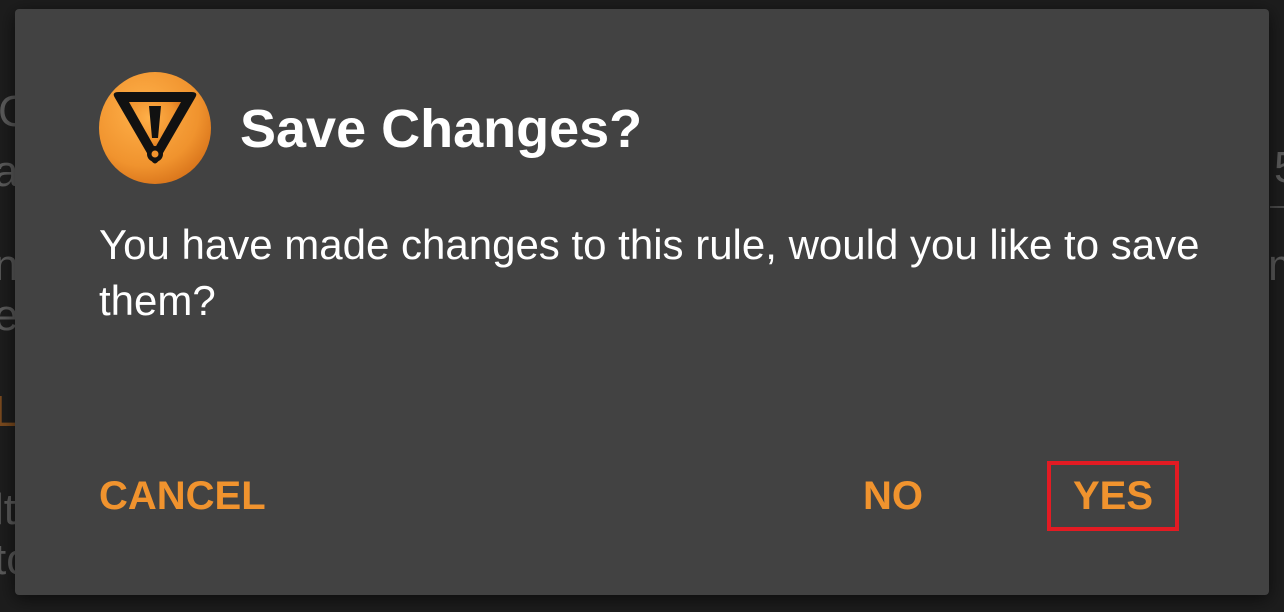 The height and width of the screenshot is (612, 1284). What do you see at coordinates (155, 128) in the screenshot?
I see `warning-triangle-icon` at bounding box center [155, 128].